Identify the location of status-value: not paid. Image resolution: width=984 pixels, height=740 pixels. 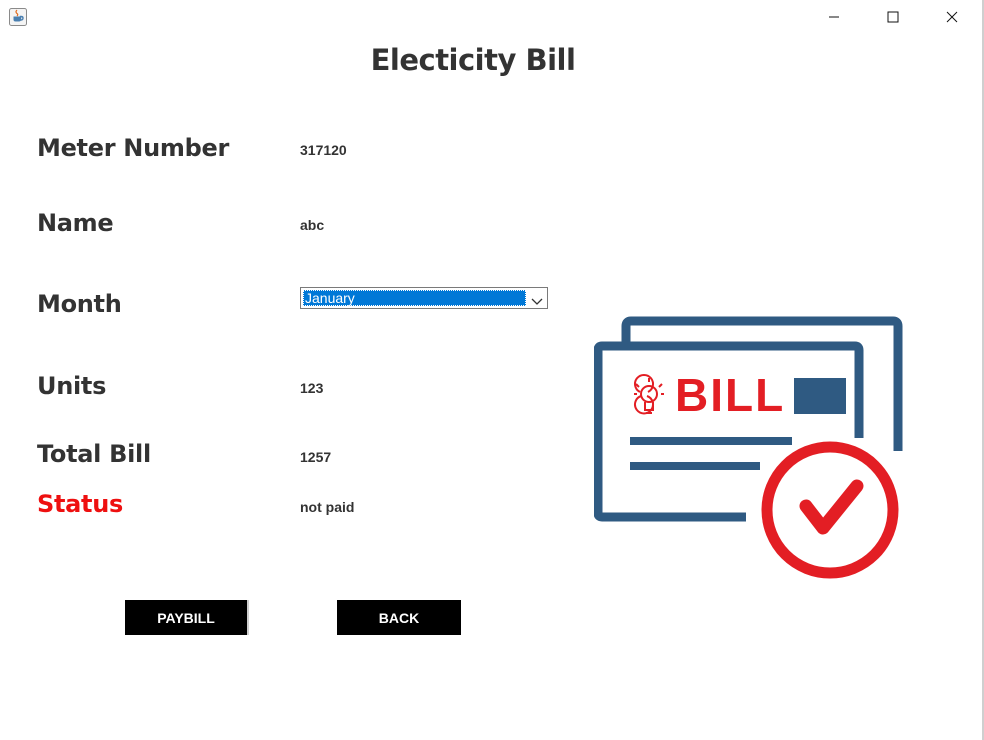
(327, 507).